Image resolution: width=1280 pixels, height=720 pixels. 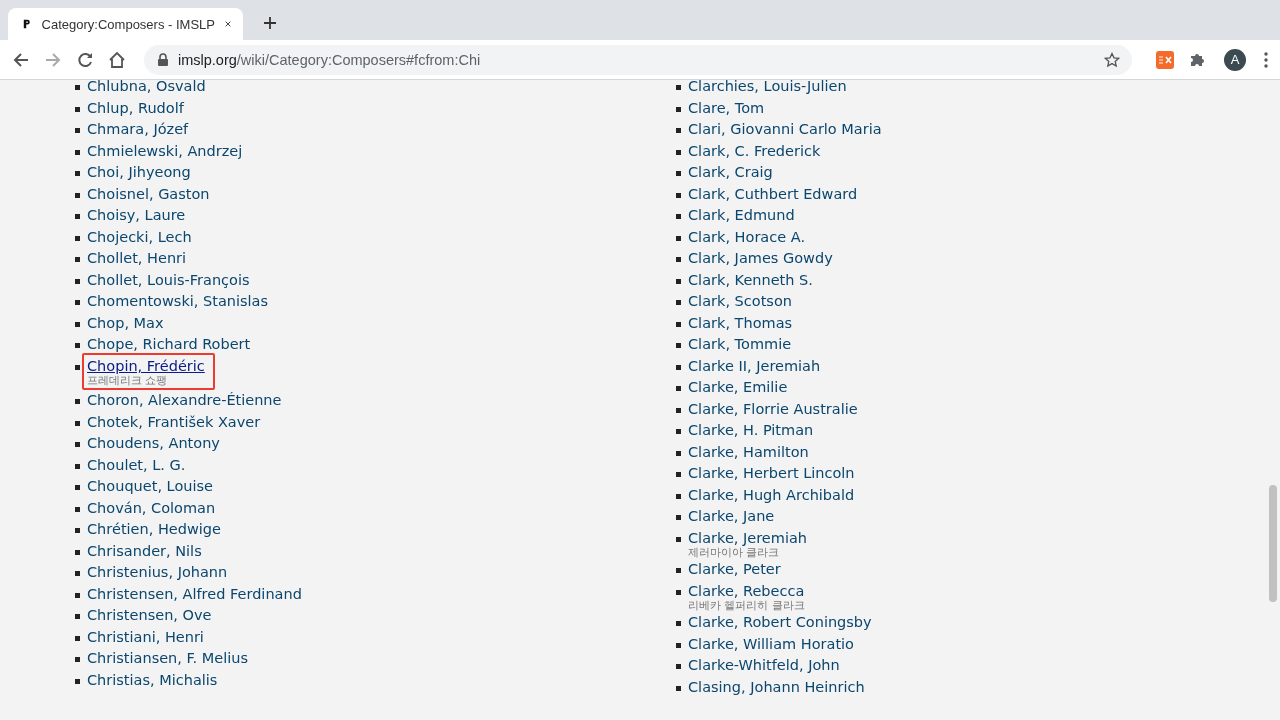 I want to click on reload-icon, so click(x=85, y=59).